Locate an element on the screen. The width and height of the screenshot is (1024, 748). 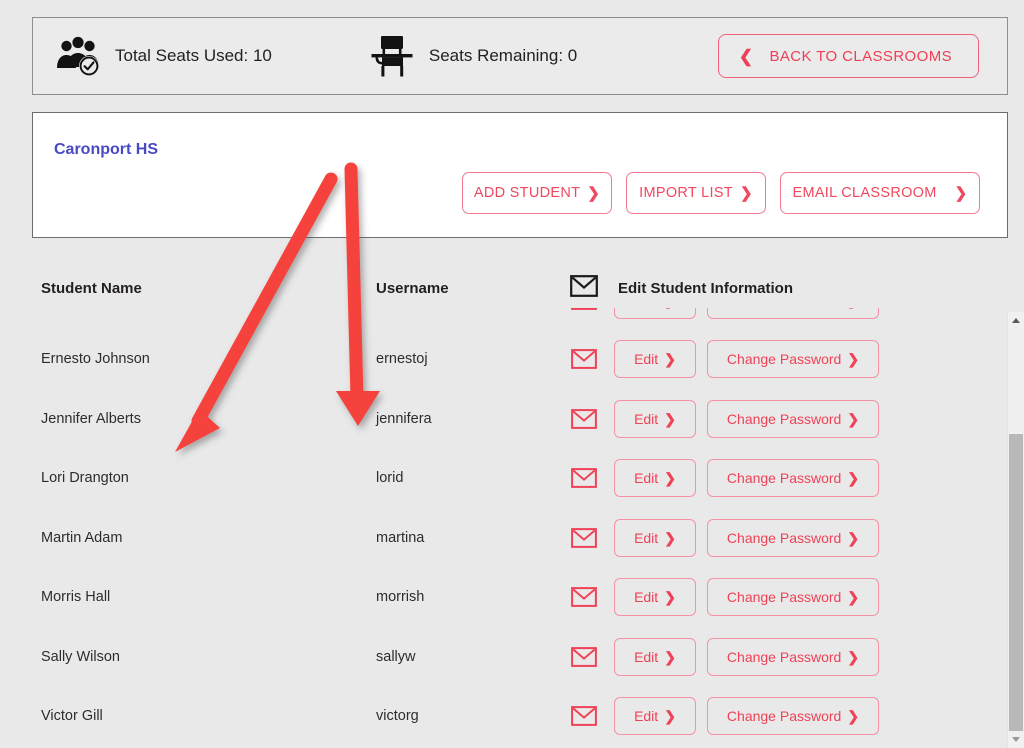
add-student-label: ADD STUDENT is located at coordinates (527, 193).